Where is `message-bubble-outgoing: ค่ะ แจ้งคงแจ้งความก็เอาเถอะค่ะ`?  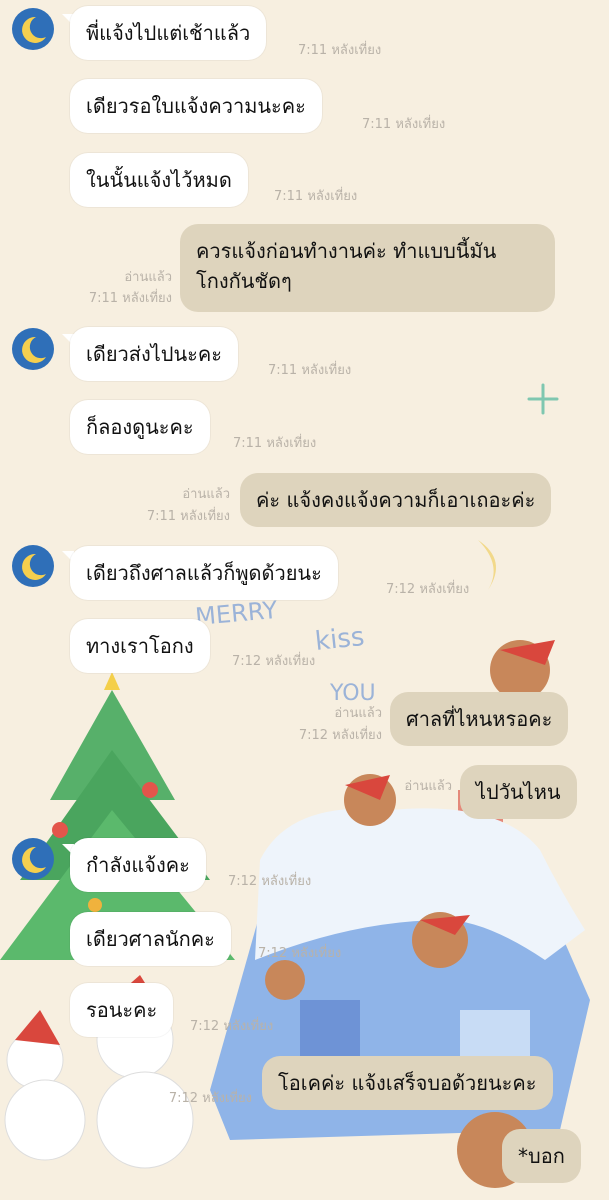
message-bubble-outgoing: ค่ะ แจ้งคงแจ้งความก็เอาเถอะค่ะ is located at coordinates (396, 500).